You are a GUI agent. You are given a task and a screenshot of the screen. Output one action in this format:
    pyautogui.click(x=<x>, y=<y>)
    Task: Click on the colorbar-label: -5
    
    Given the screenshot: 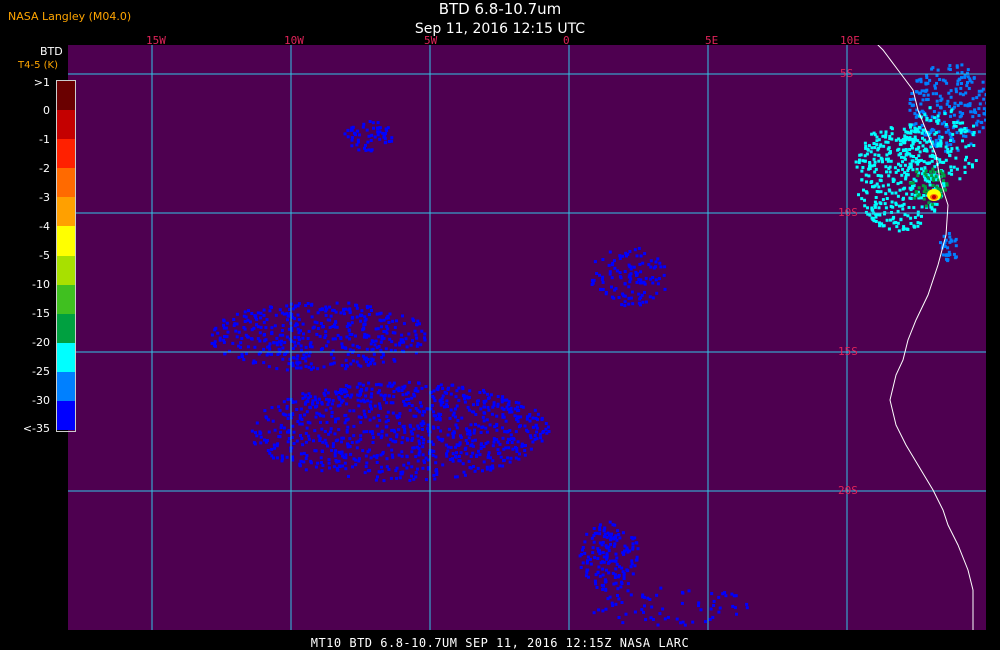 What is the action you would take?
    pyautogui.click(x=44, y=255)
    